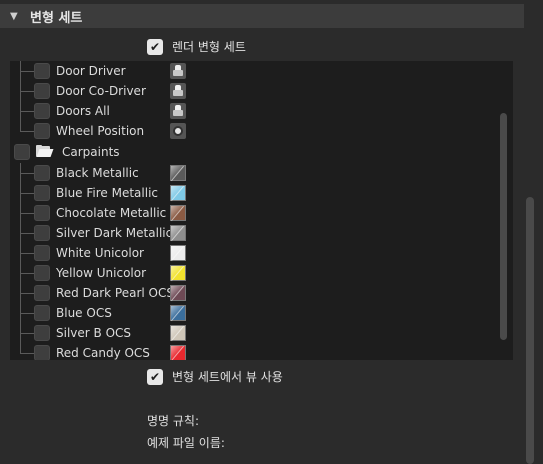  I want to click on tree-item: Wheel Position, so click(89, 131).